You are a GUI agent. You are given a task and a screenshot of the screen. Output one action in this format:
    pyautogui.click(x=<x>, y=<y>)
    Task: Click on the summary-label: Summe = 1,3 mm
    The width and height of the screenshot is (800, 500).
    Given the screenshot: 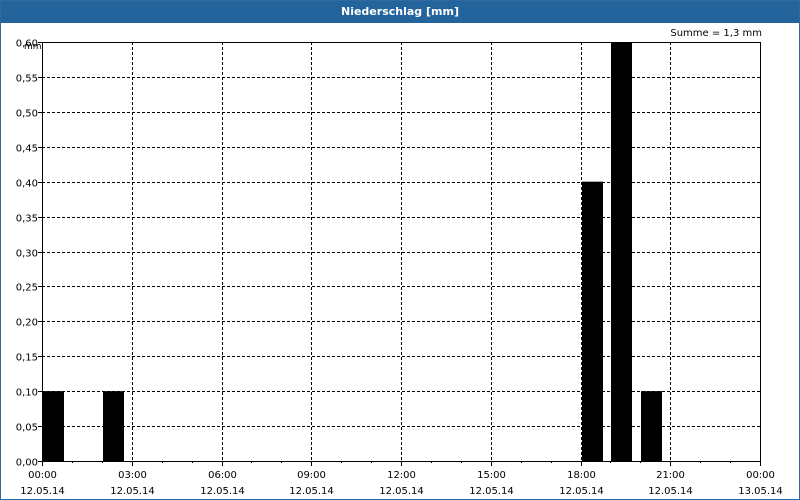 What is the action you would take?
    pyautogui.click(x=716, y=33)
    